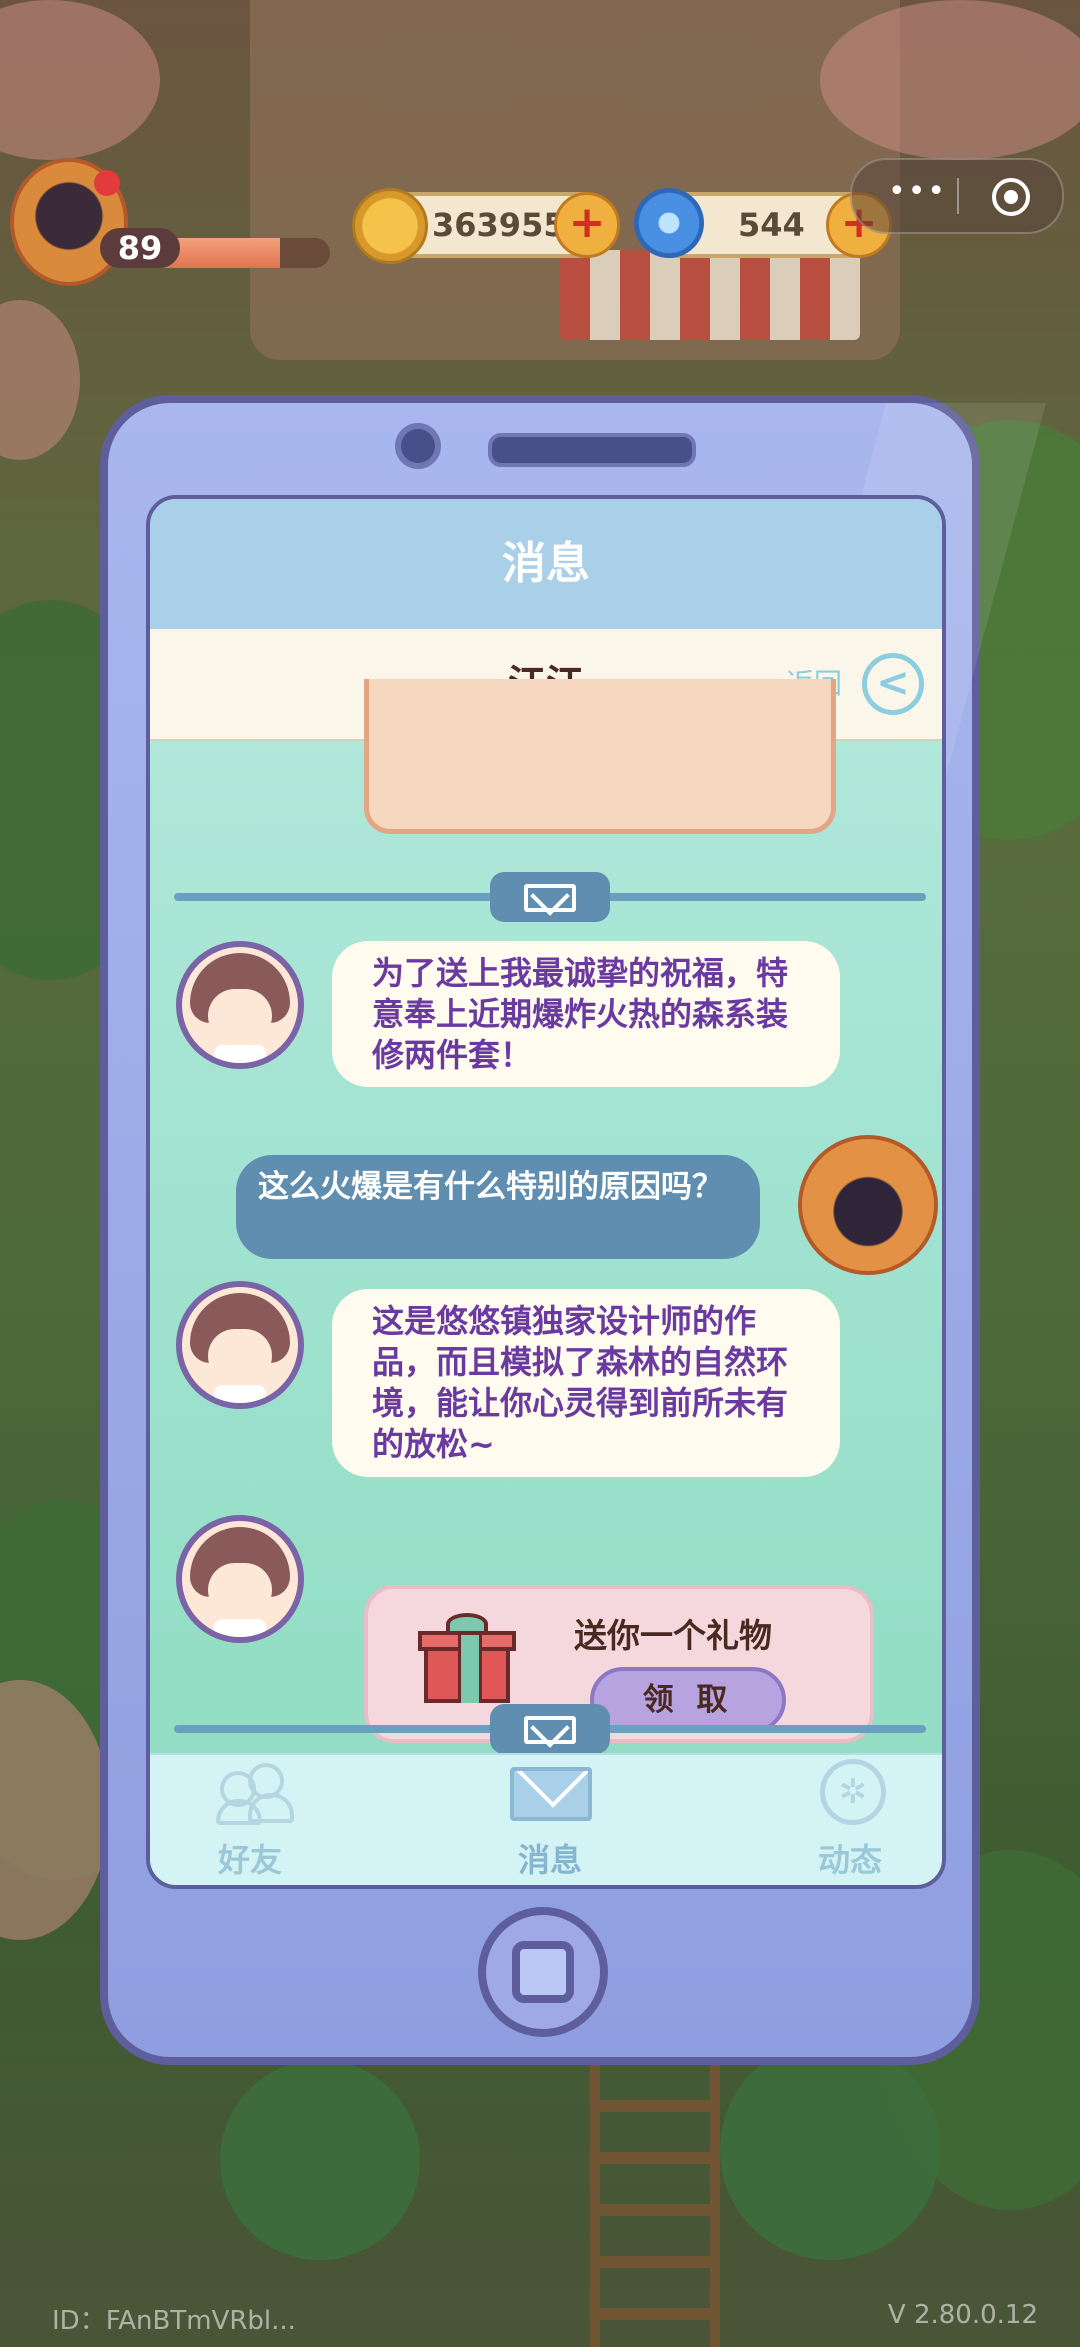 The image size is (1080, 2347). I want to click on tab-feed: ✲ 动态, so click(846, 1820).